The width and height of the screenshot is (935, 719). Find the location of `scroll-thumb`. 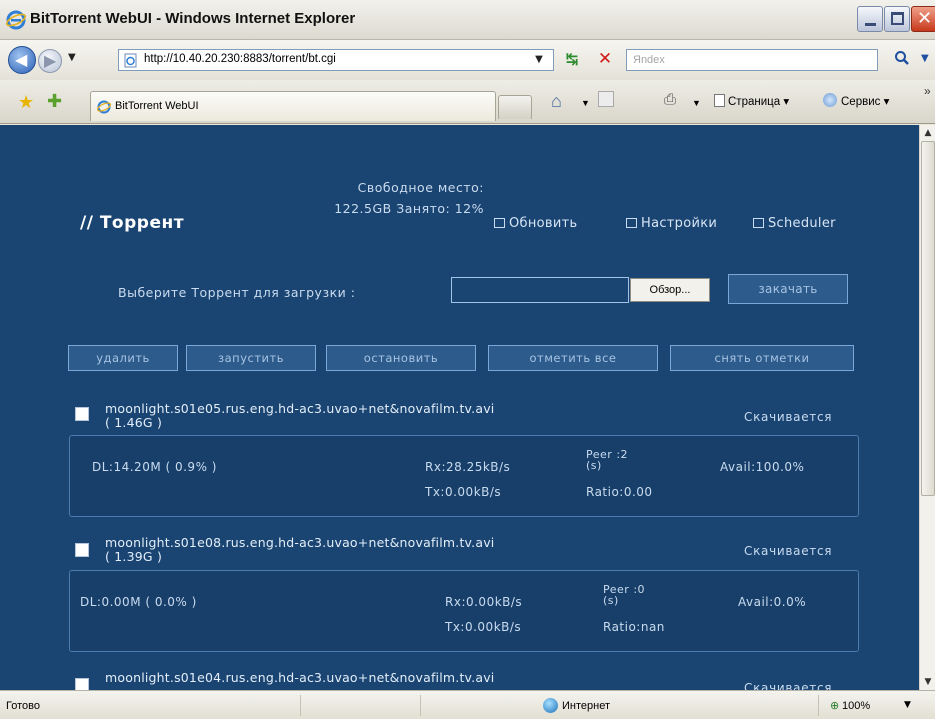

scroll-thumb is located at coordinates (928, 318).